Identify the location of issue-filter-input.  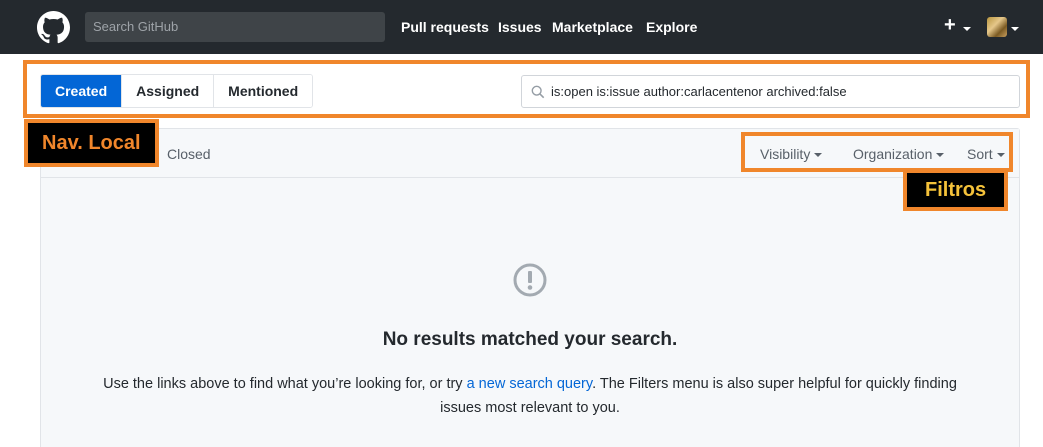
(781, 91).